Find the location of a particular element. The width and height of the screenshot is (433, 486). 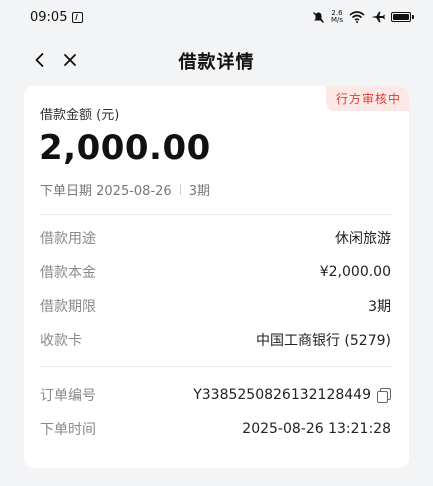

detail-row-order-number: 订单编号 Y3385250826132128449 is located at coordinates (215, 395).